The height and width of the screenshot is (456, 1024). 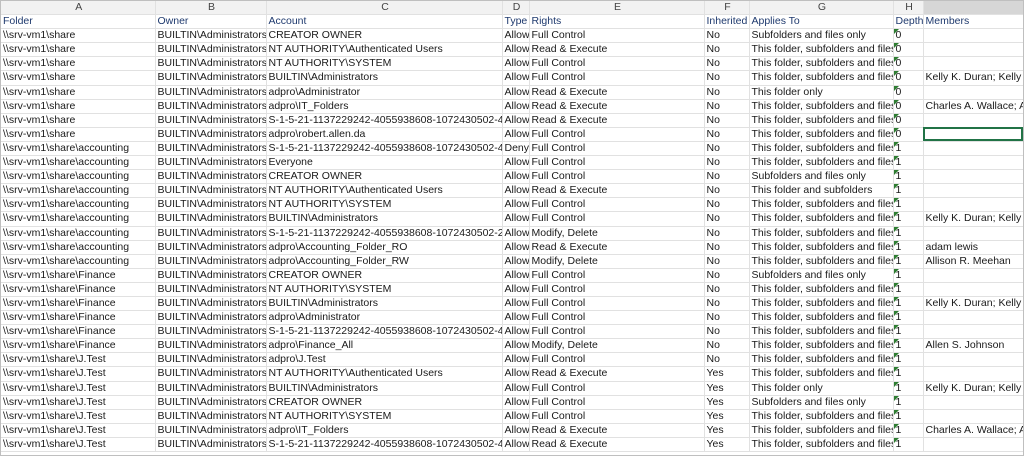 What do you see at coordinates (821, 191) in the screenshot?
I see `cell-applies-to: This folder and subfolders` at bounding box center [821, 191].